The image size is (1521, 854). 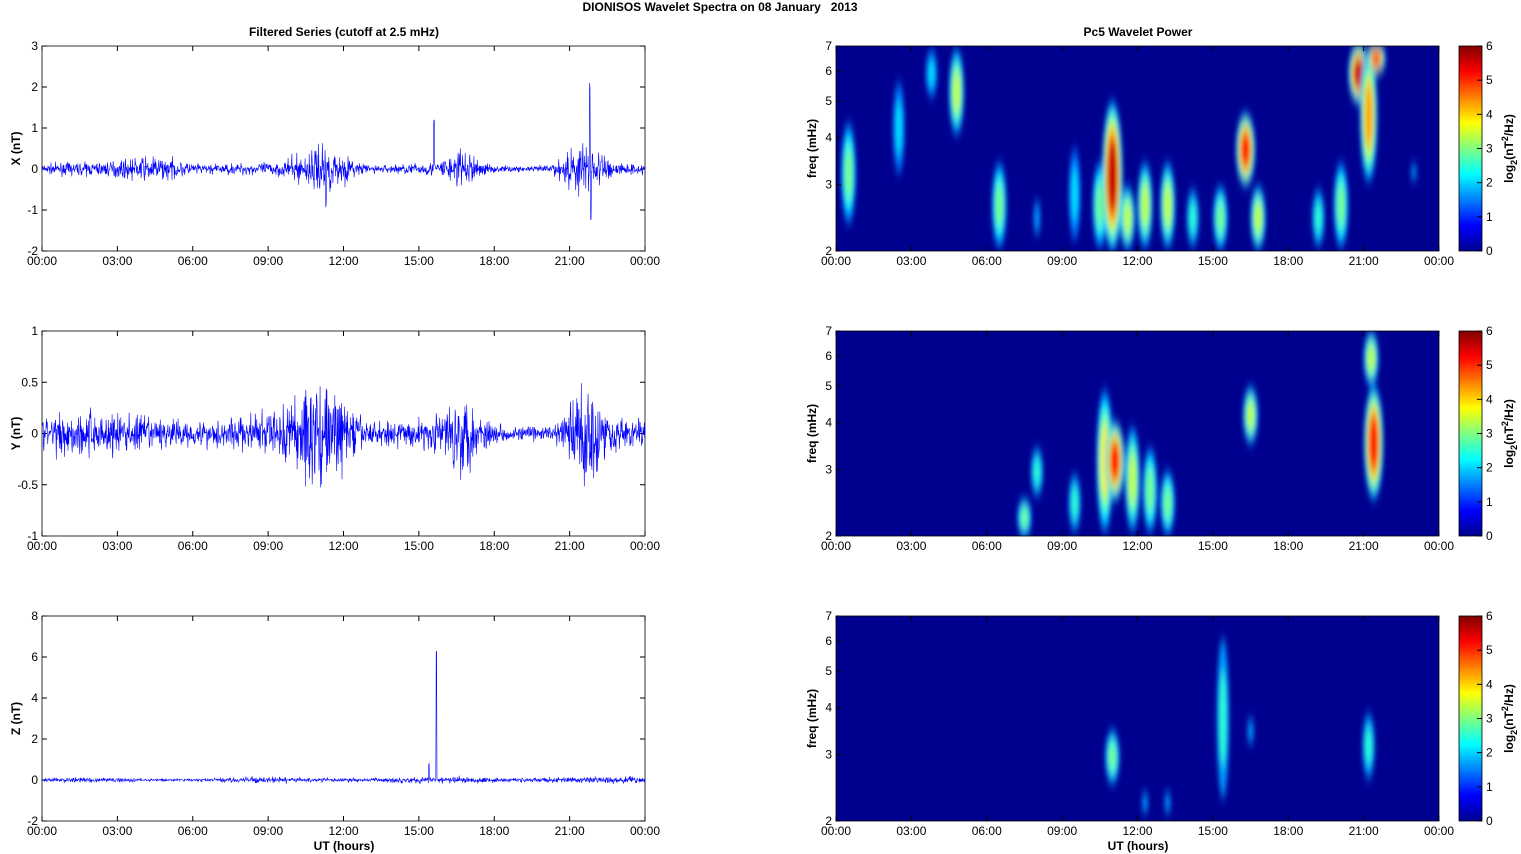 What do you see at coordinates (34, 698) in the screenshot?
I see `Z-ytick-label: 4` at bounding box center [34, 698].